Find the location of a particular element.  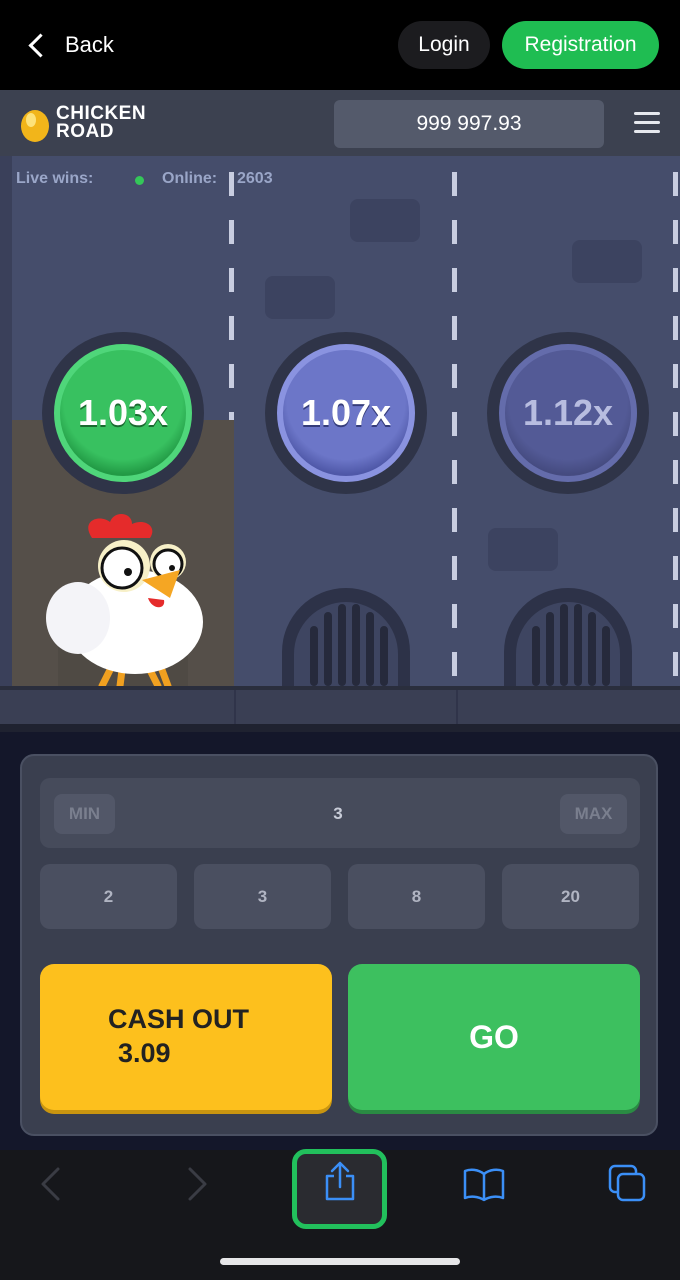

chicken-icon is located at coordinates (124, 599).